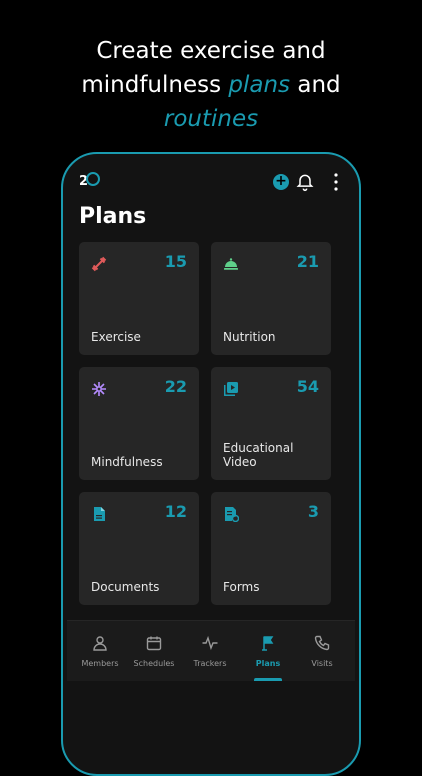 This screenshot has height=776, width=422. What do you see at coordinates (93, 179) in the screenshot?
I see `logo-ring-icon` at bounding box center [93, 179].